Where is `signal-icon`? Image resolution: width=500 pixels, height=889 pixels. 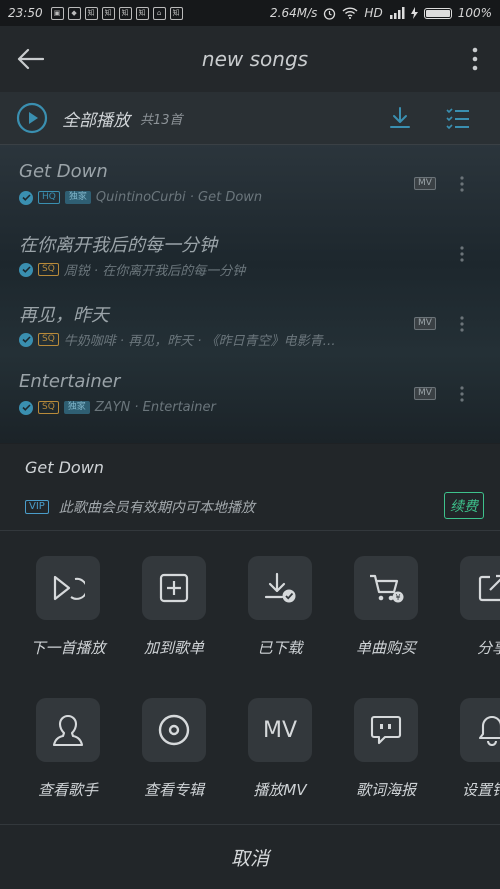 signal-icon is located at coordinates (397, 13).